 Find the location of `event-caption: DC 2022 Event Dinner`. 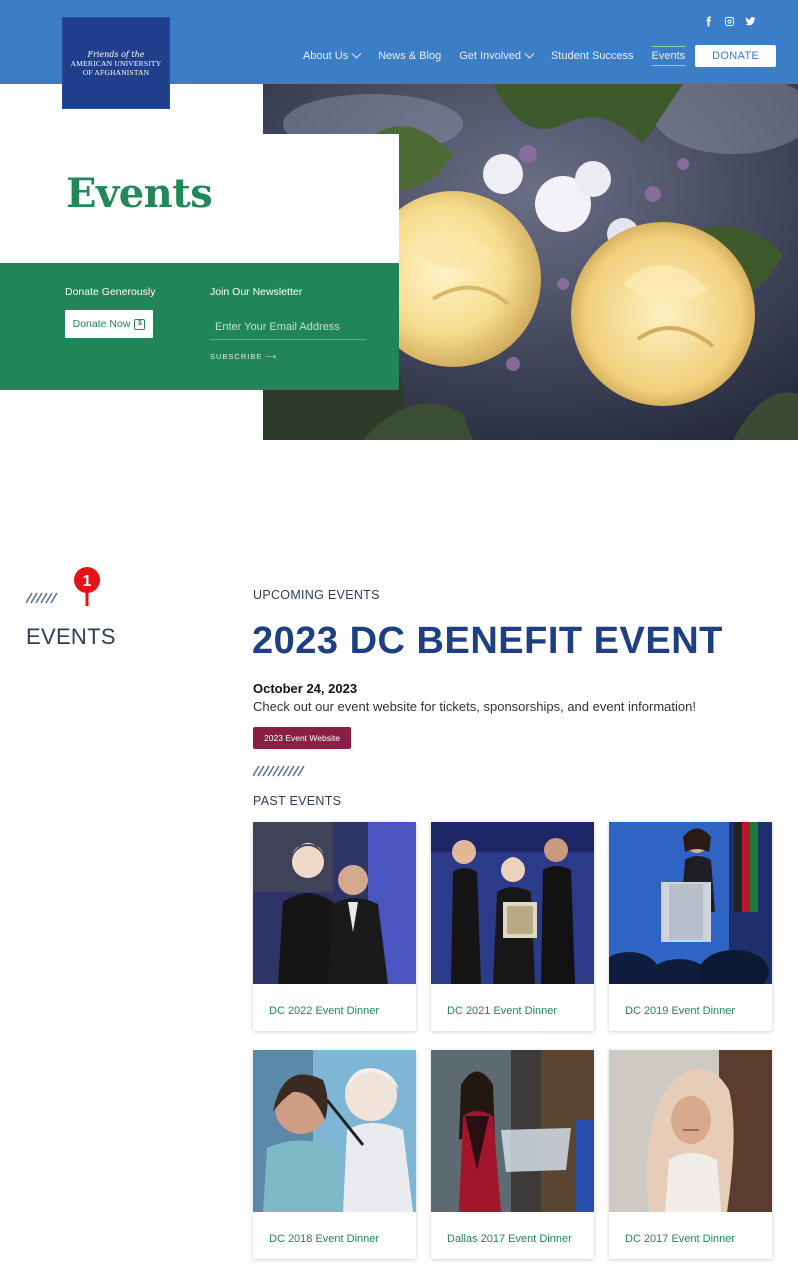

event-caption: DC 2022 Event Dinner is located at coordinates (324, 1011).